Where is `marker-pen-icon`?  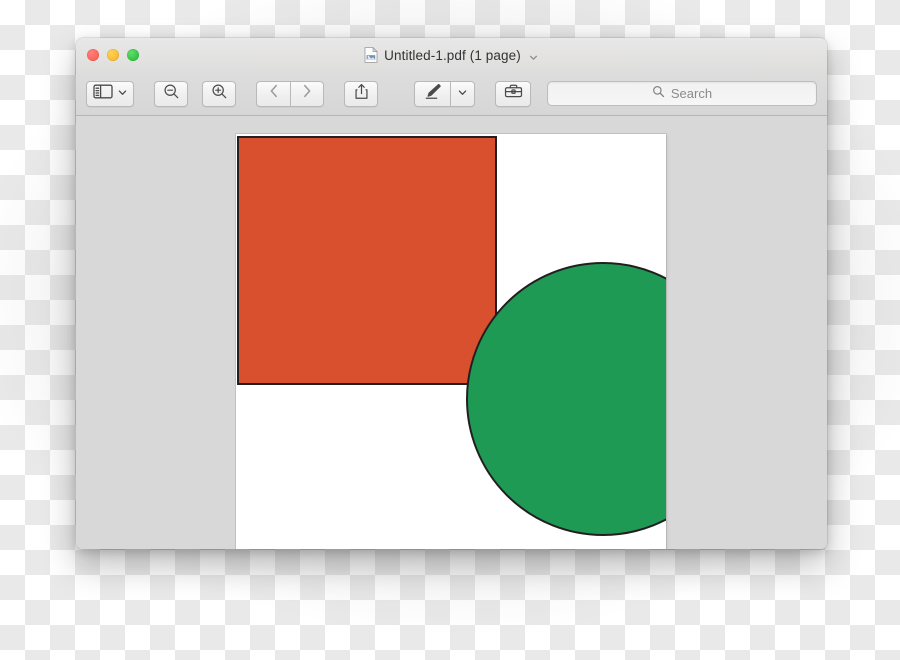
marker-pen-icon is located at coordinates (432, 94).